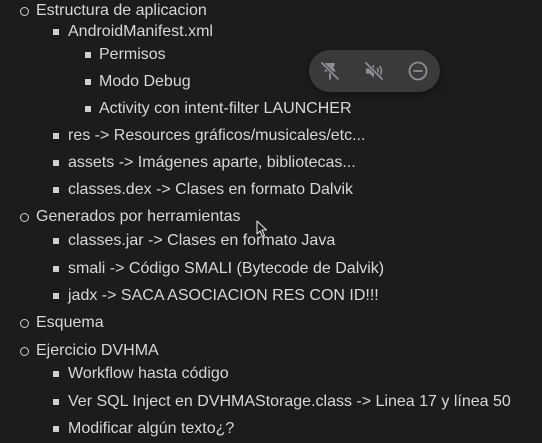 The image size is (542, 443). I want to click on media-control-pill, so click(374, 71).